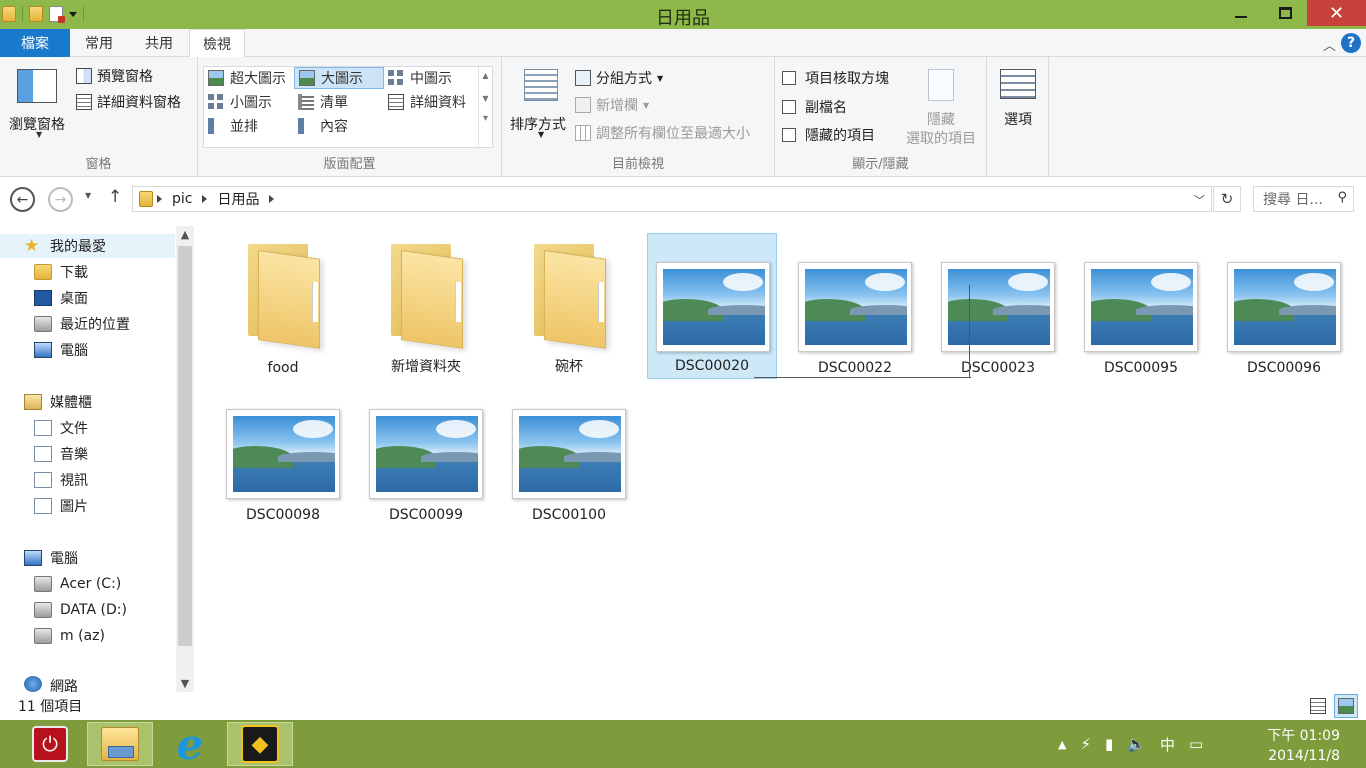 The image size is (1366, 768). Describe the element at coordinates (438, 103) in the screenshot. I see `layout-item-label: 詳細資料` at that location.